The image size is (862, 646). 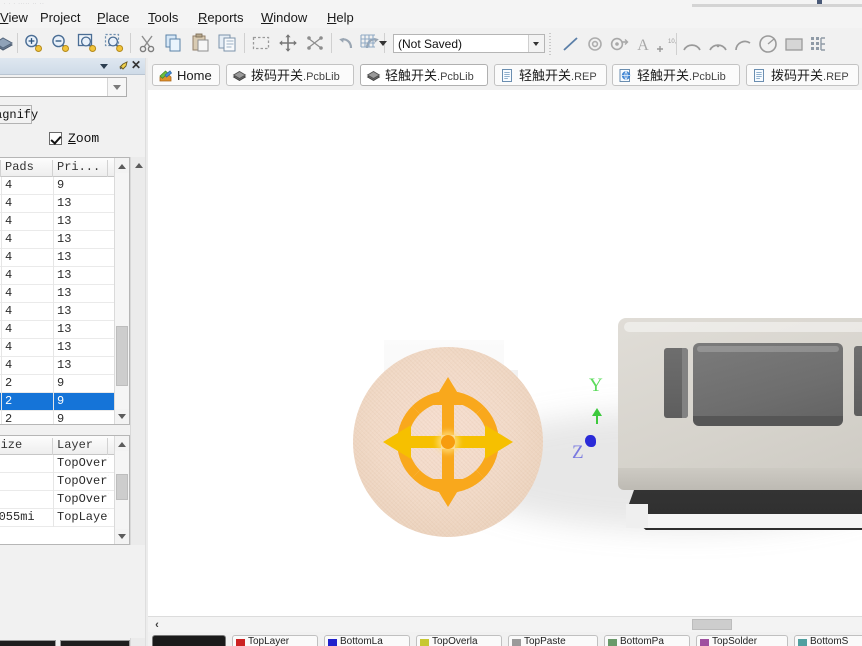 I want to click on toolbar-separator, so click(x=130, y=43).